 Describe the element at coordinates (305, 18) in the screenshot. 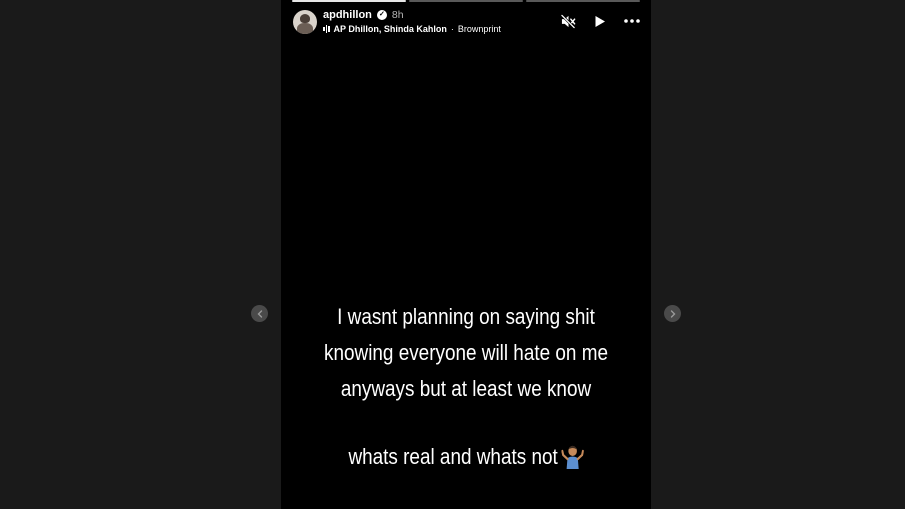

I see `avatar-head` at that location.